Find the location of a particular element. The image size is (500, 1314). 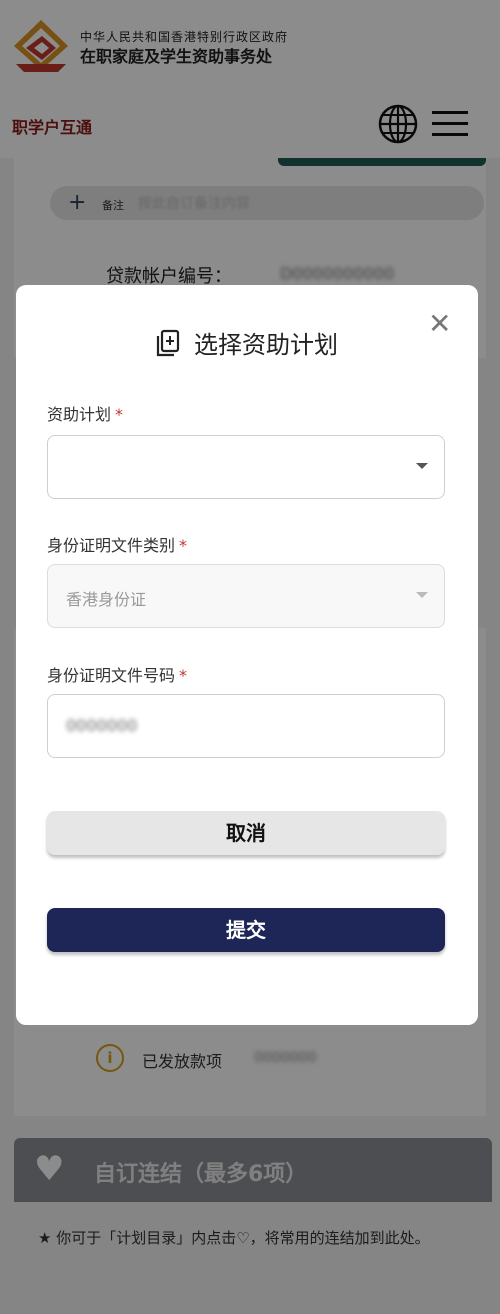

id-number-value: 0000000 is located at coordinates (102, 725).